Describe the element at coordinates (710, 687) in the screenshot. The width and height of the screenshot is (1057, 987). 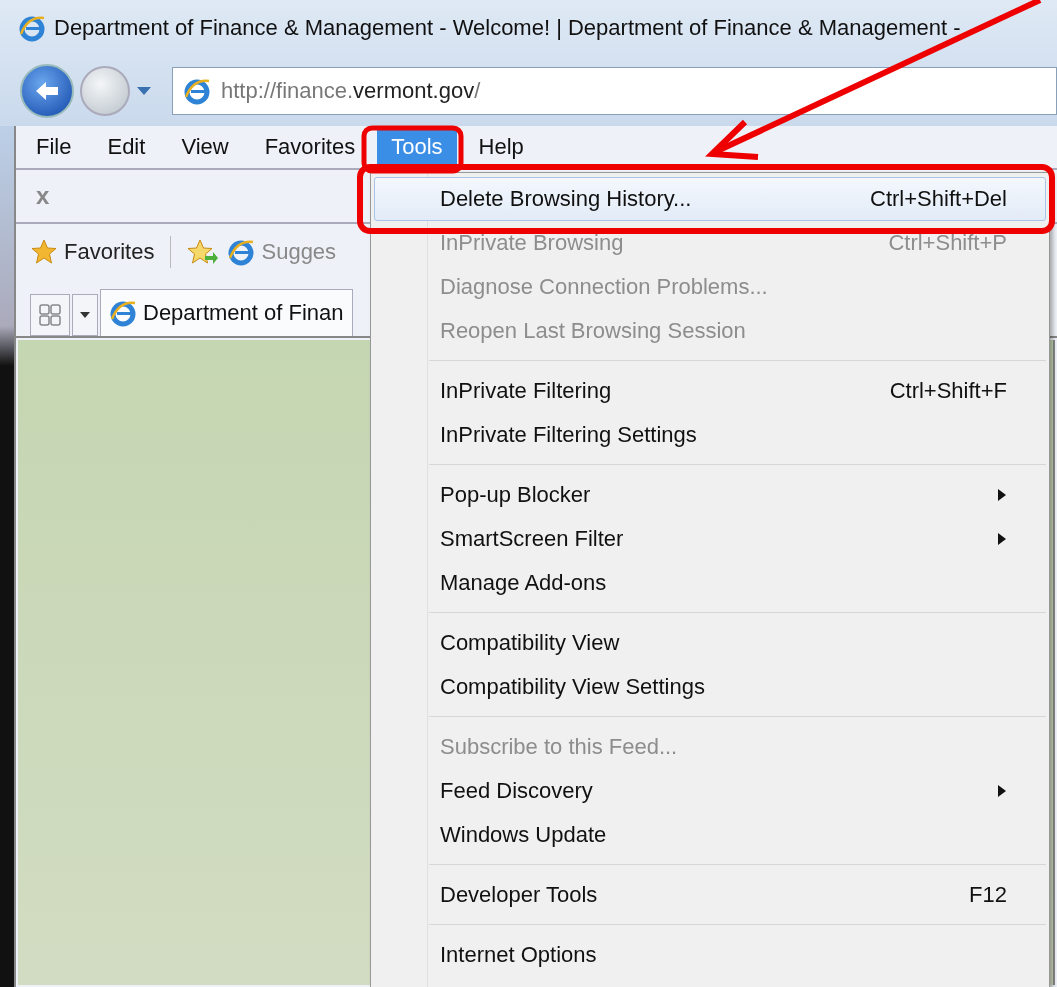
I see `menu-item: Compatibility View Settings` at that location.